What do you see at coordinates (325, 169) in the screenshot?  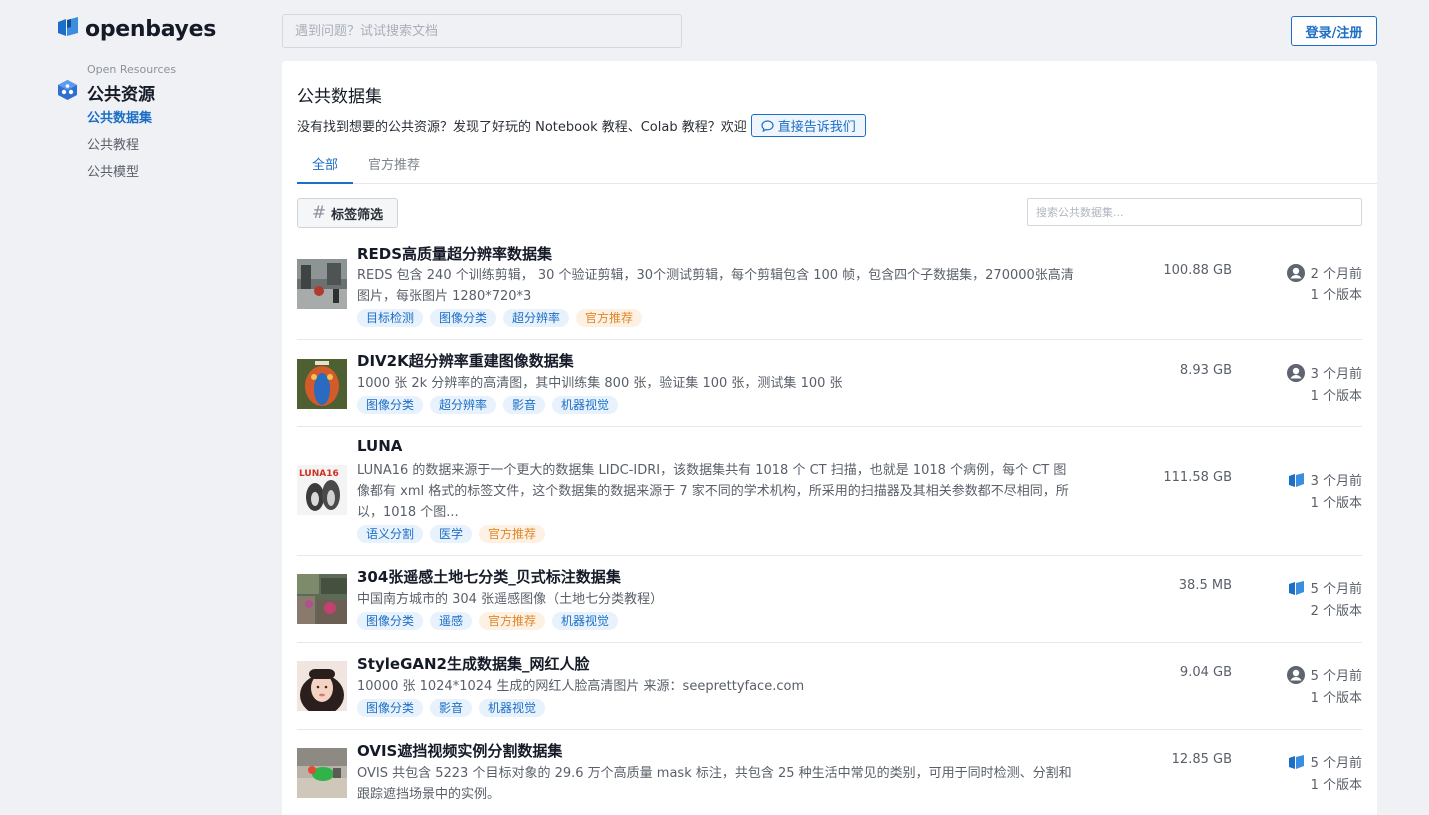 I see `tab-all: 全部` at bounding box center [325, 169].